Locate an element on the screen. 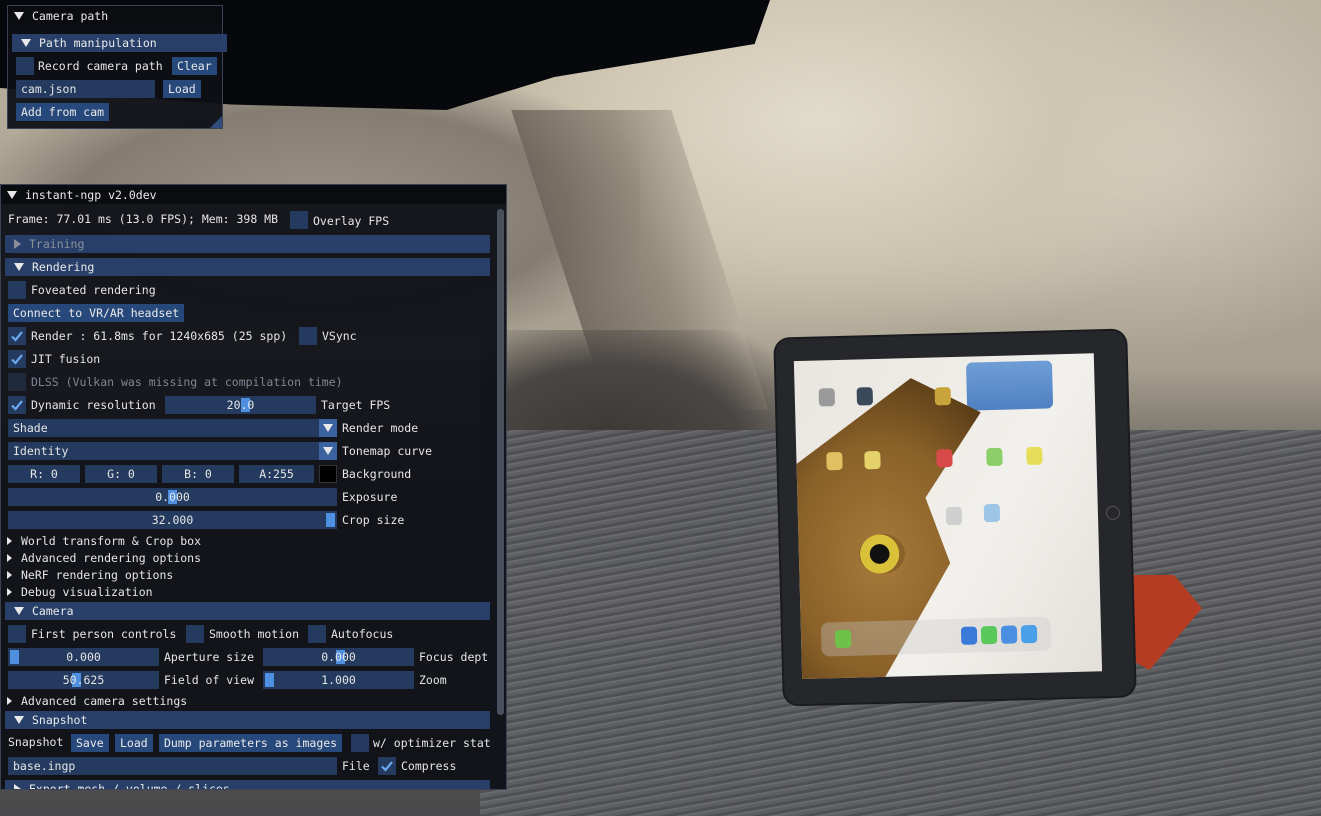 This screenshot has height=816, width=1321. load-path-button: Load is located at coordinates (182, 89).